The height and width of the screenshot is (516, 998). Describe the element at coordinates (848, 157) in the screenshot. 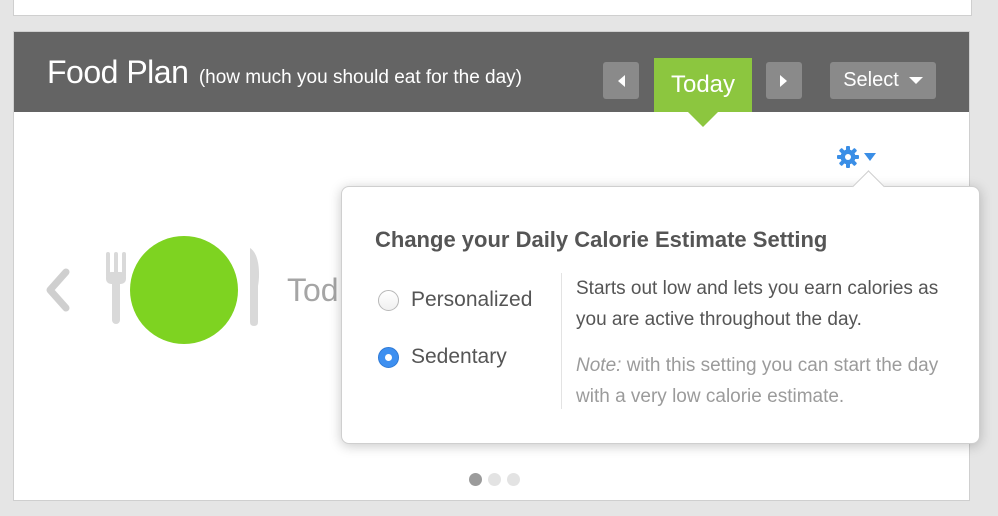

I see `gear-icon` at that location.